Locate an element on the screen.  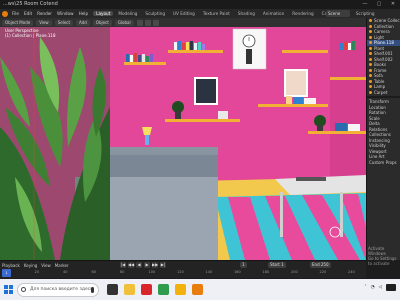
keying-menu: Keying is located at coordinates (30, 265).